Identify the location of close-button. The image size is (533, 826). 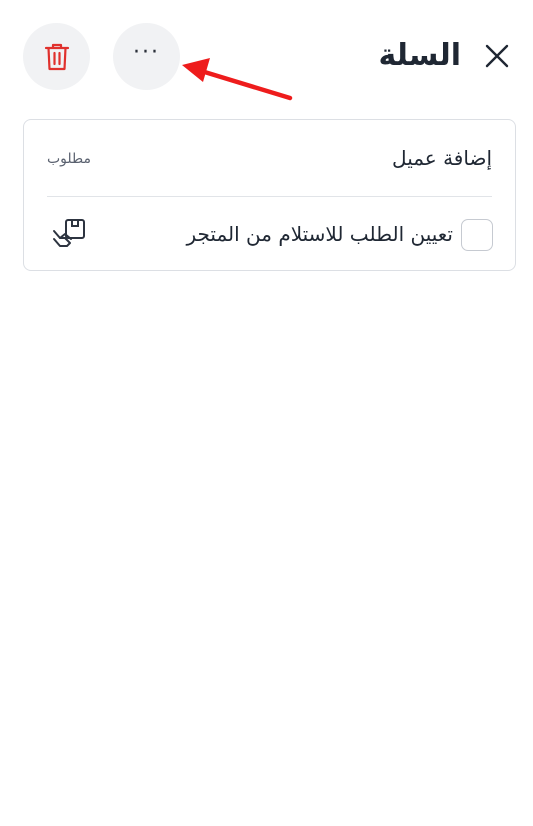
(497, 56).